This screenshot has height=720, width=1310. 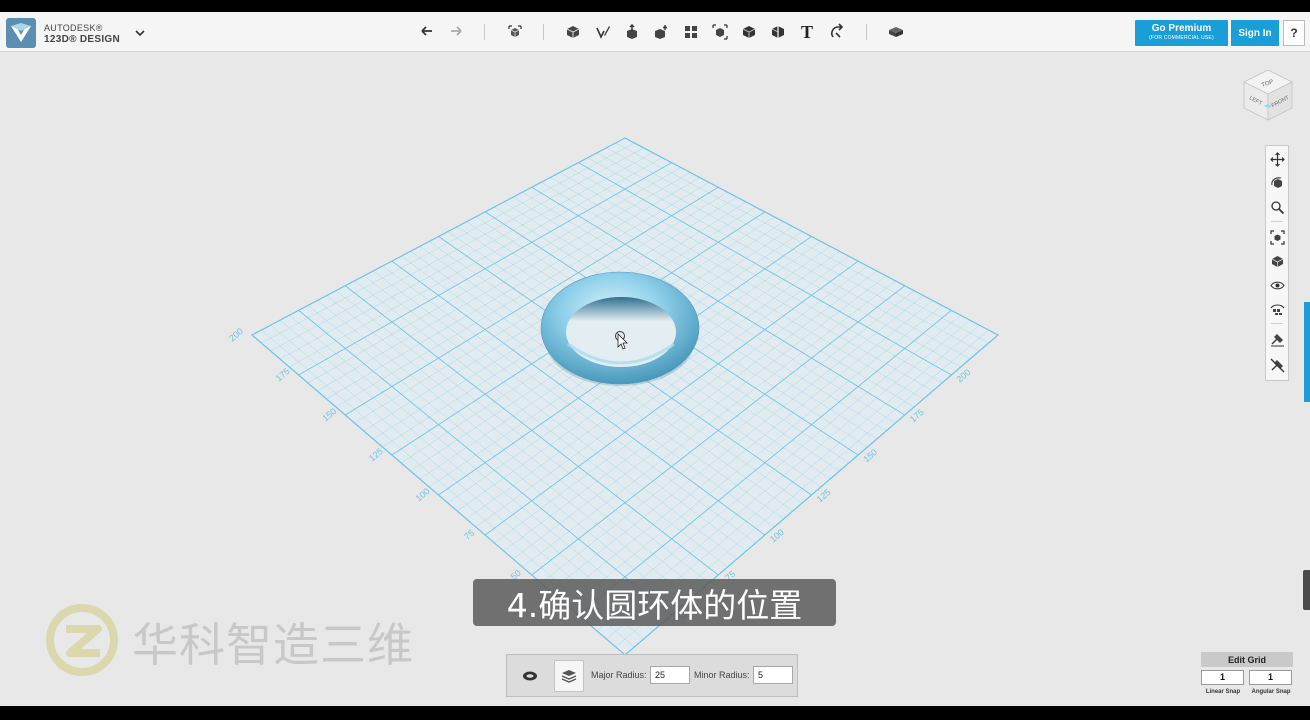 I want to click on major-radius-label: Major Radius:, so click(x=619, y=675).